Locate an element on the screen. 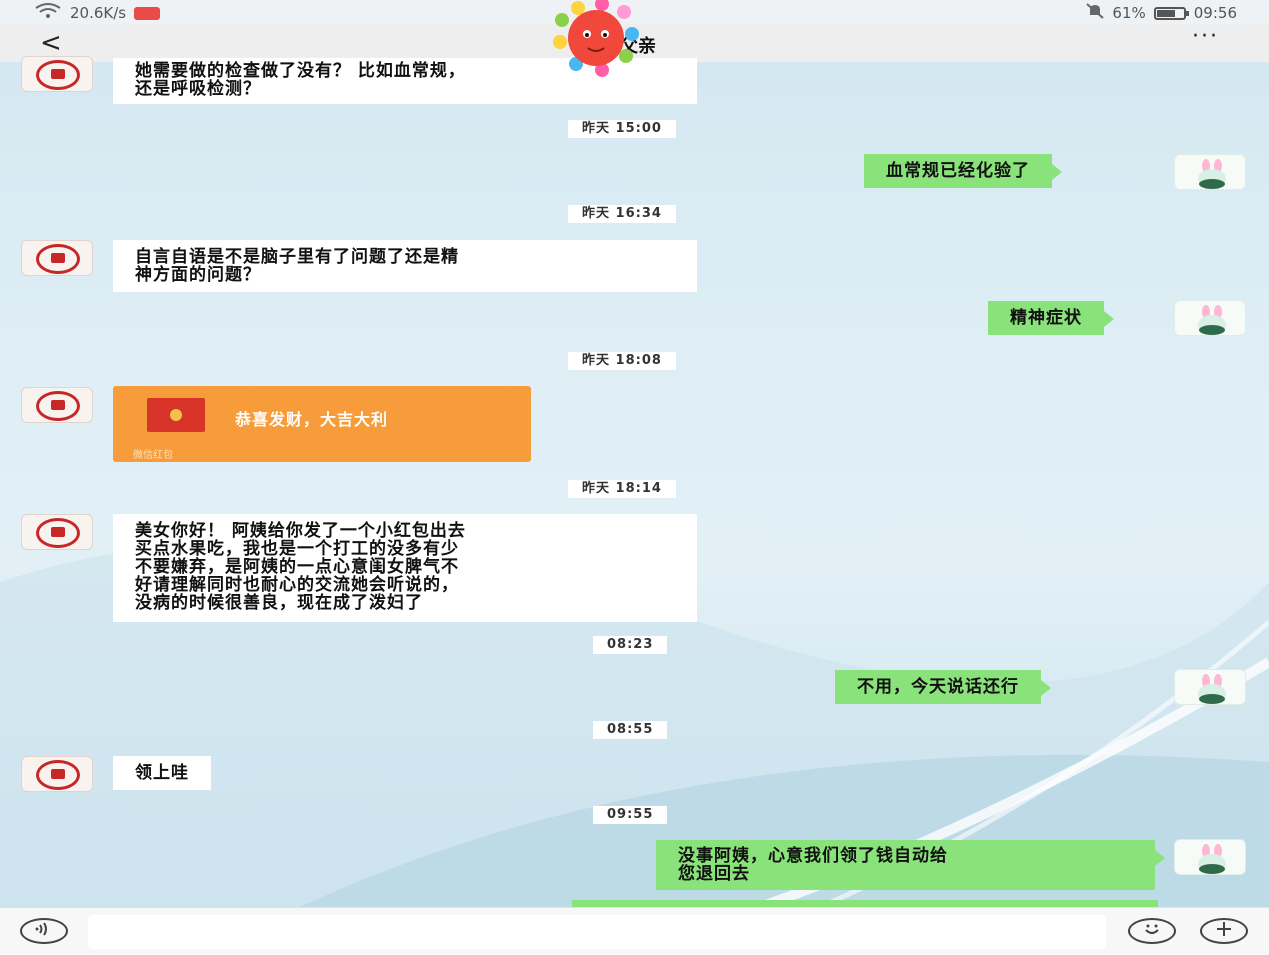 The image size is (1269, 955). timestamp: 09:55 is located at coordinates (630, 815).